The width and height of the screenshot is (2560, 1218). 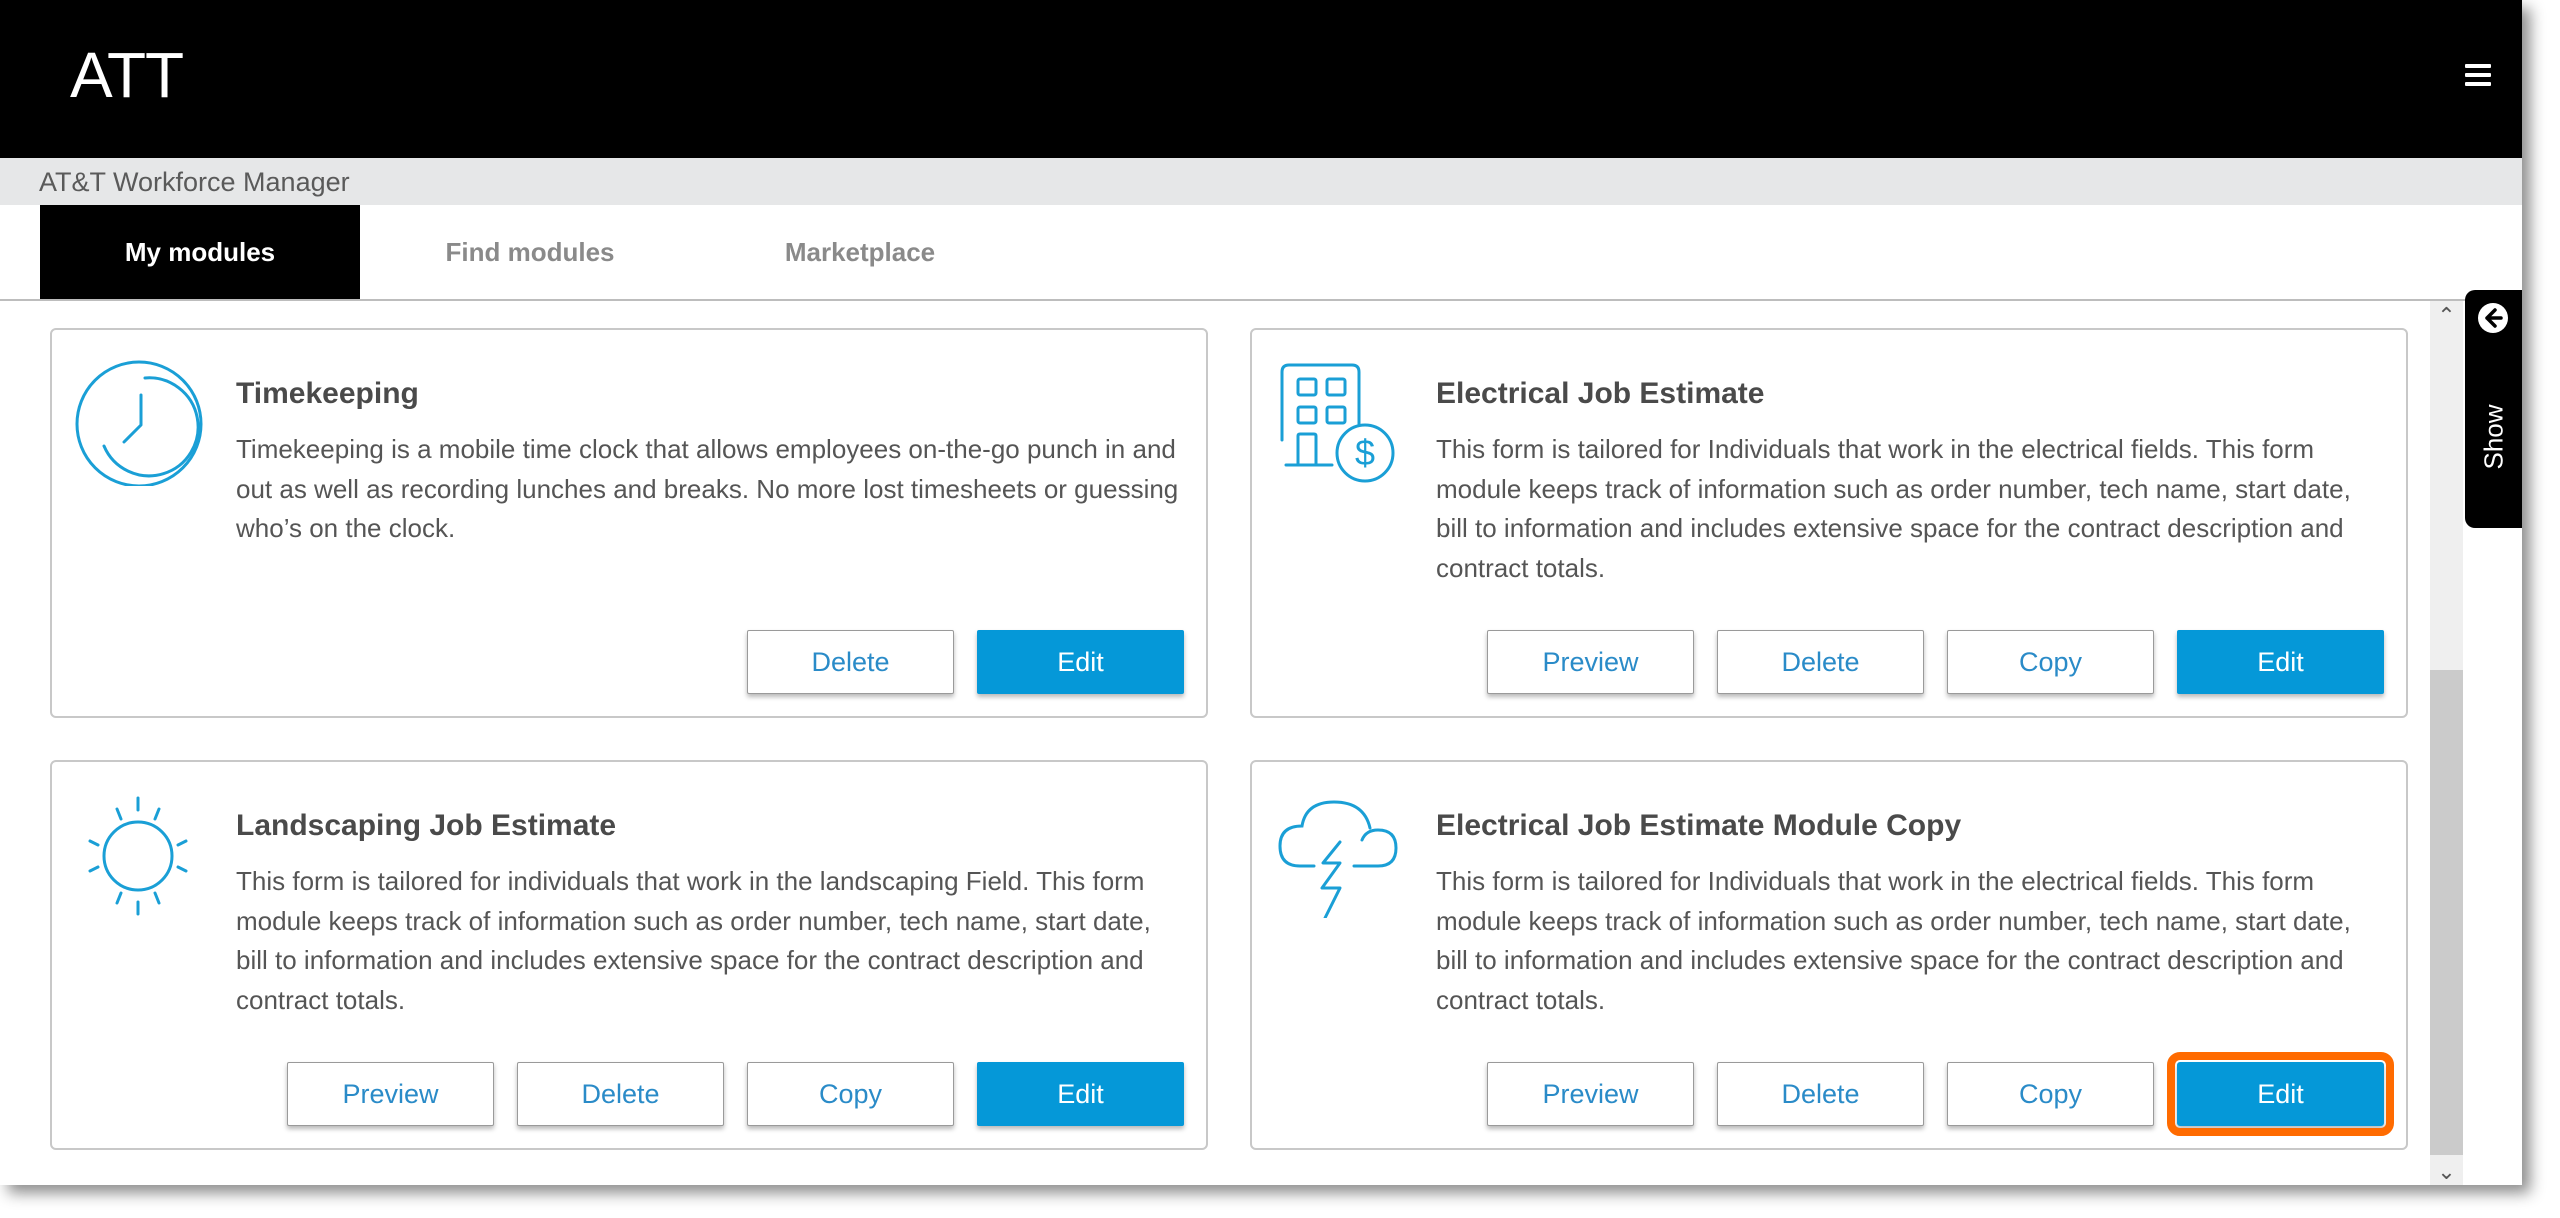 What do you see at coordinates (530, 252) in the screenshot?
I see `tab-find-modules: Find modules` at bounding box center [530, 252].